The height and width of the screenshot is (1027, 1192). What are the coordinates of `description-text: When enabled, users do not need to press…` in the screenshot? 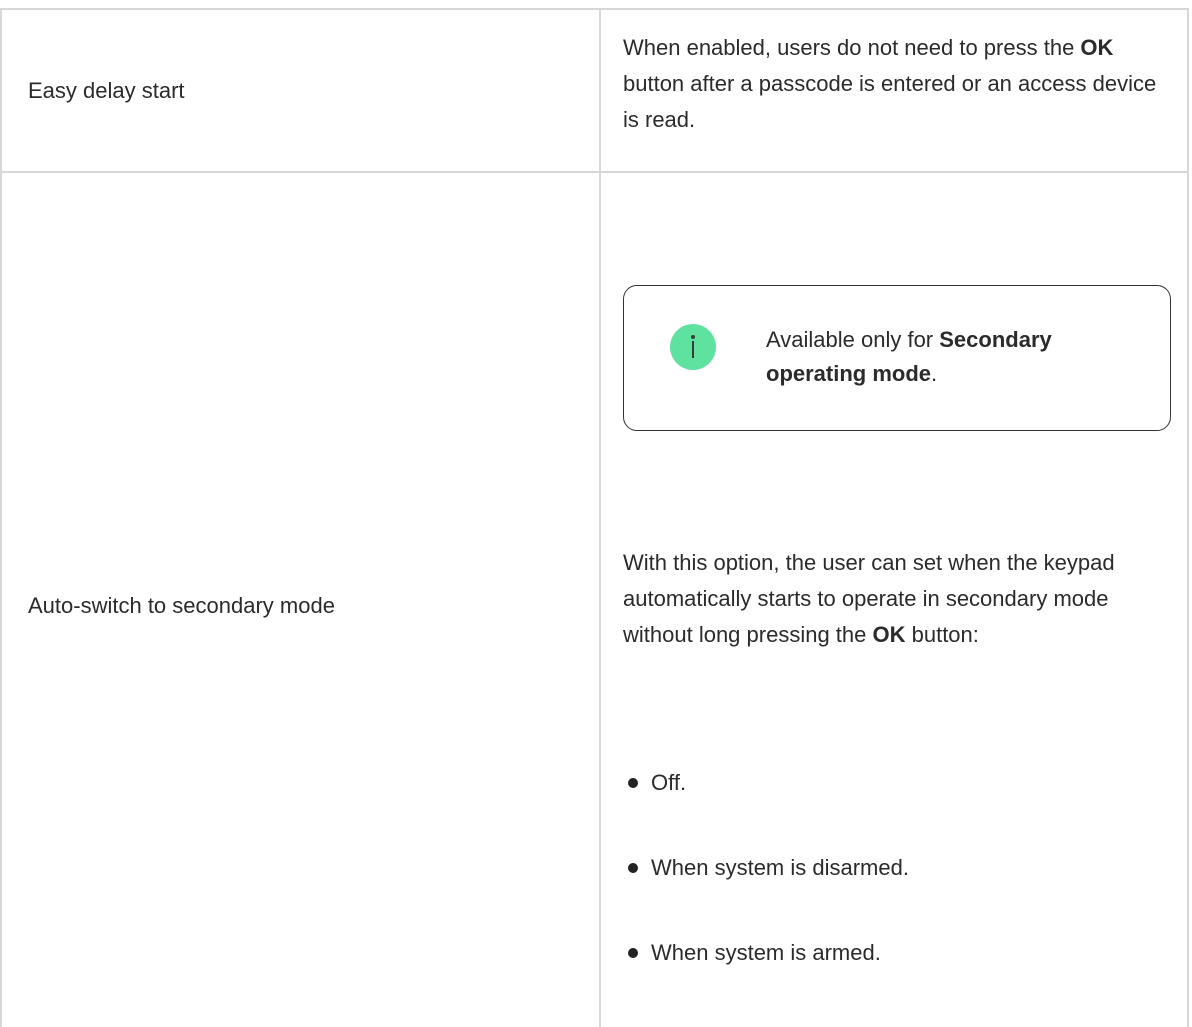 It's located at (852, 47).